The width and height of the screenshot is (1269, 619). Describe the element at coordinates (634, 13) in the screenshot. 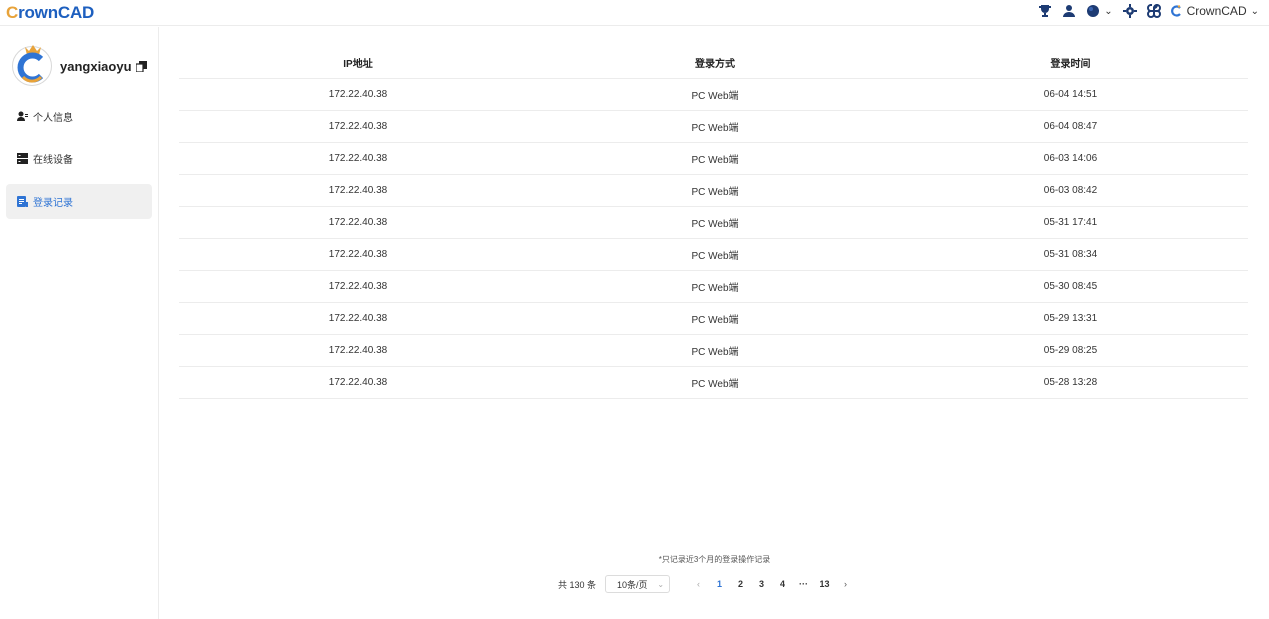

I see `top-bar: CrownCAD ⌄ CrownCAD ⌄` at that location.